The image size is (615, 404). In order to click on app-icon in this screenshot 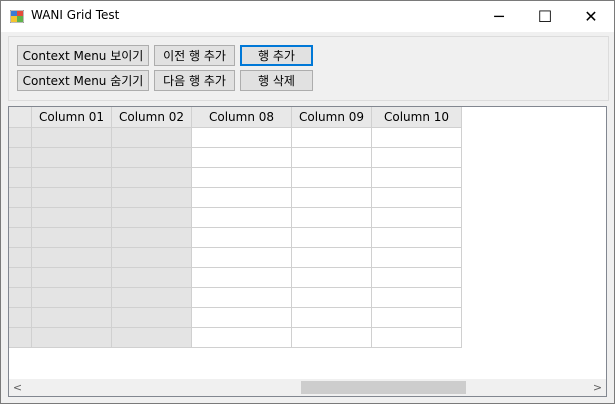, I will do `click(17, 16)`.